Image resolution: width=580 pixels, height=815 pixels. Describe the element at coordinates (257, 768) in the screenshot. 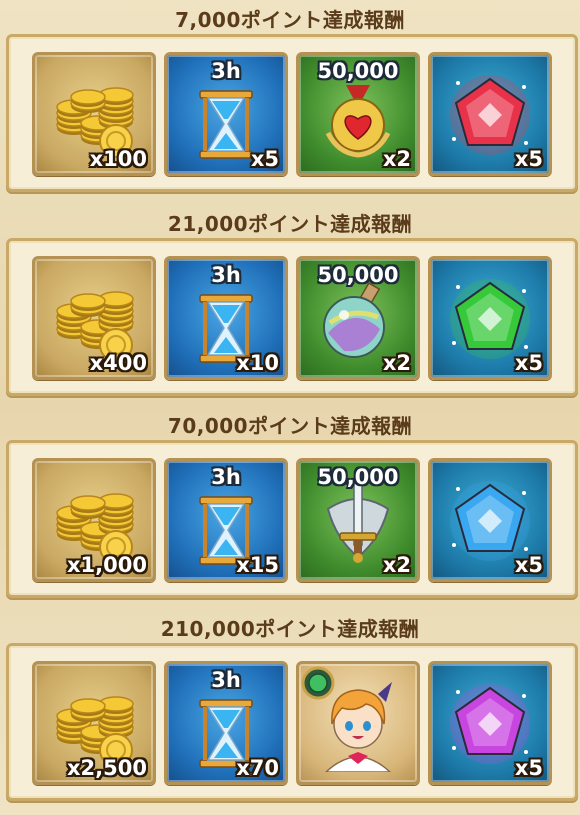

I see `reward-quantity: x70` at that location.